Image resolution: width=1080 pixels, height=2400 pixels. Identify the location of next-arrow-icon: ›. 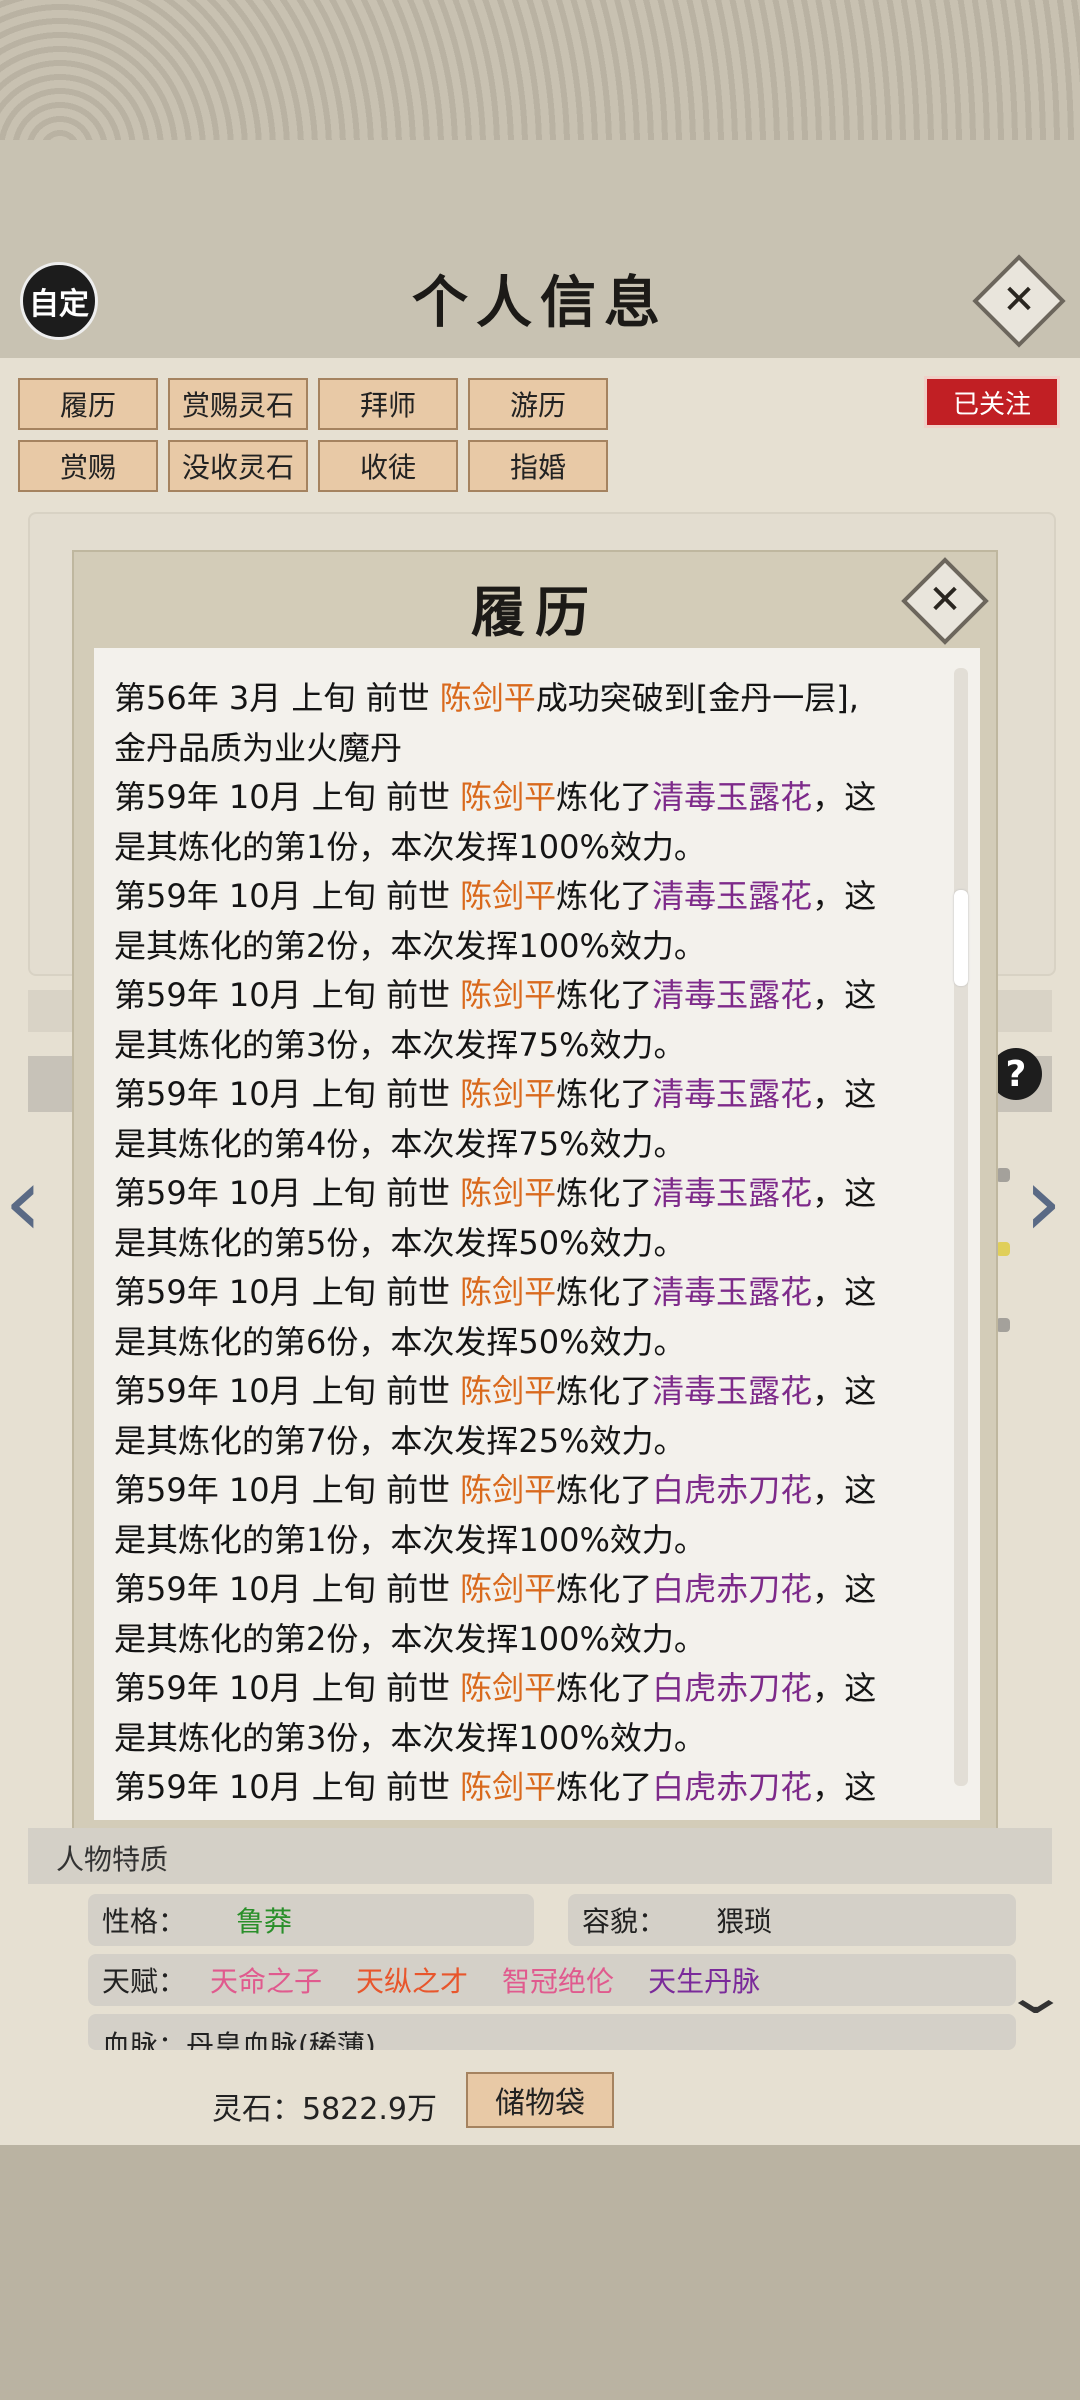
(1043, 1202).